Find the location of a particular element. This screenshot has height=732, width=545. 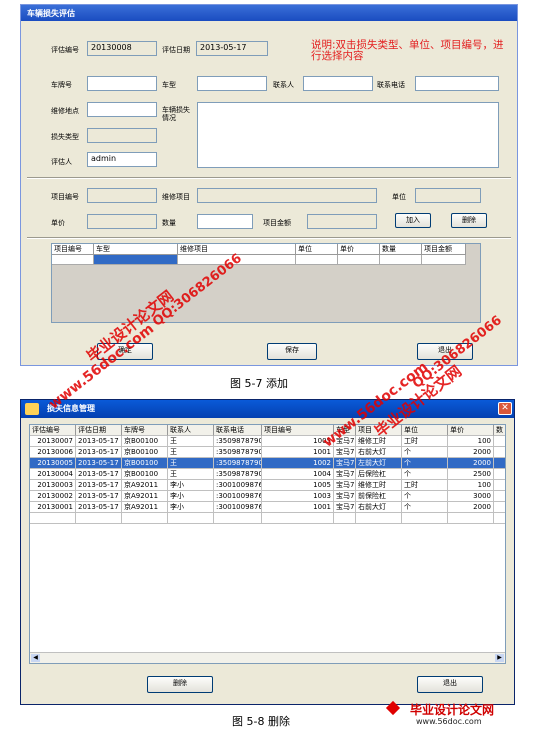

grid-header: 数量 is located at coordinates (401, 249).